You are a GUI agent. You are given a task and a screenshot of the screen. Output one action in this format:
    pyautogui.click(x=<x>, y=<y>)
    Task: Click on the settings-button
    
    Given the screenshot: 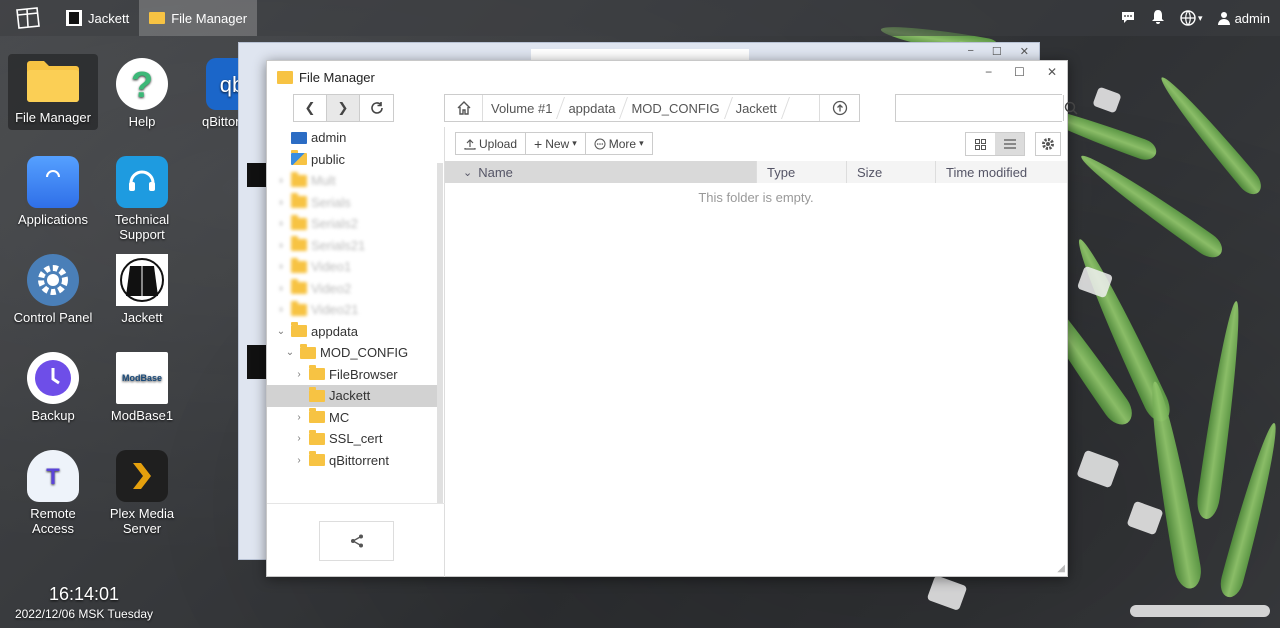 What is the action you would take?
    pyautogui.click(x=1048, y=144)
    